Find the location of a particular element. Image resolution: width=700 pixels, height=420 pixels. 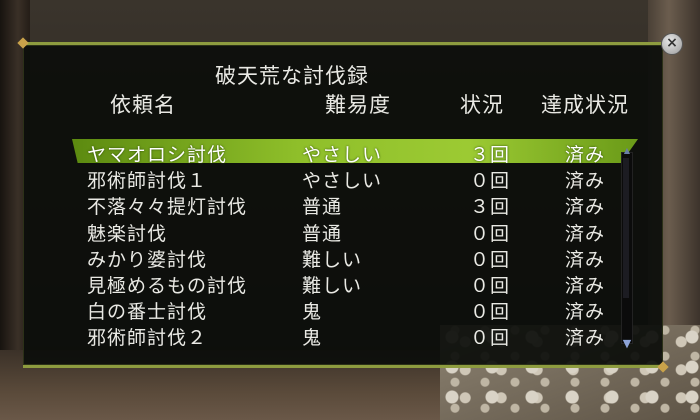

quest-name: 見極めるもの討伐 is located at coordinates (167, 286).